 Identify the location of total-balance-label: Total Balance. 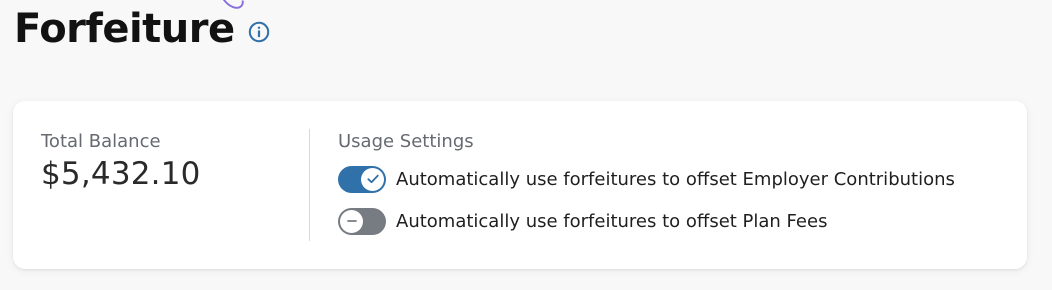
(101, 141).